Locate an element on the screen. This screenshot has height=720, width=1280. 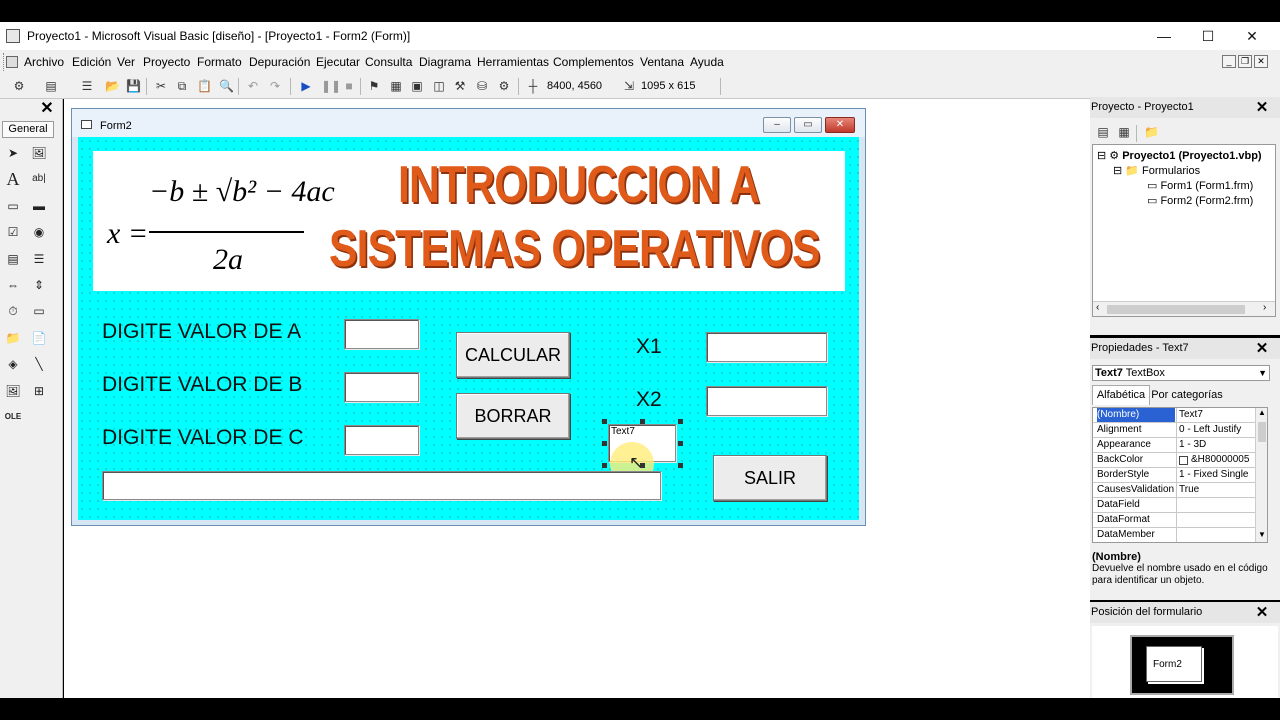
toolbox-close-icon: ✕ is located at coordinates (47, 109).